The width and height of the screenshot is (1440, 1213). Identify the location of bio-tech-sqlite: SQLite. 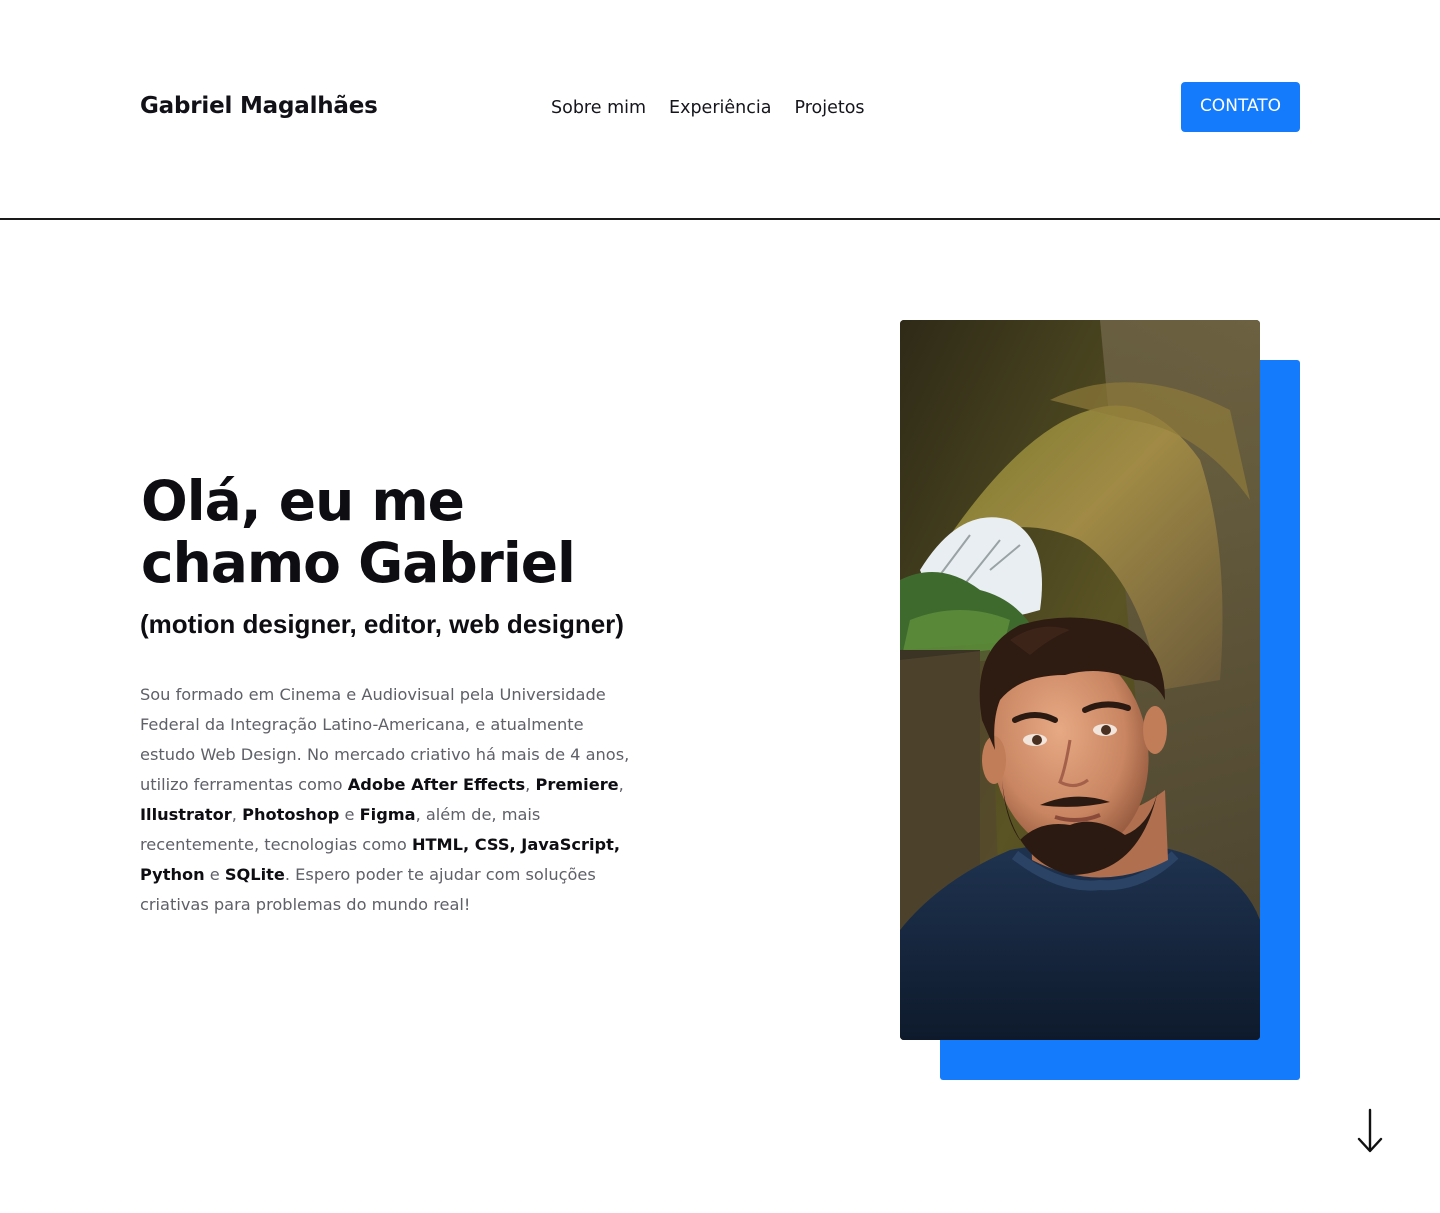
(254, 874).